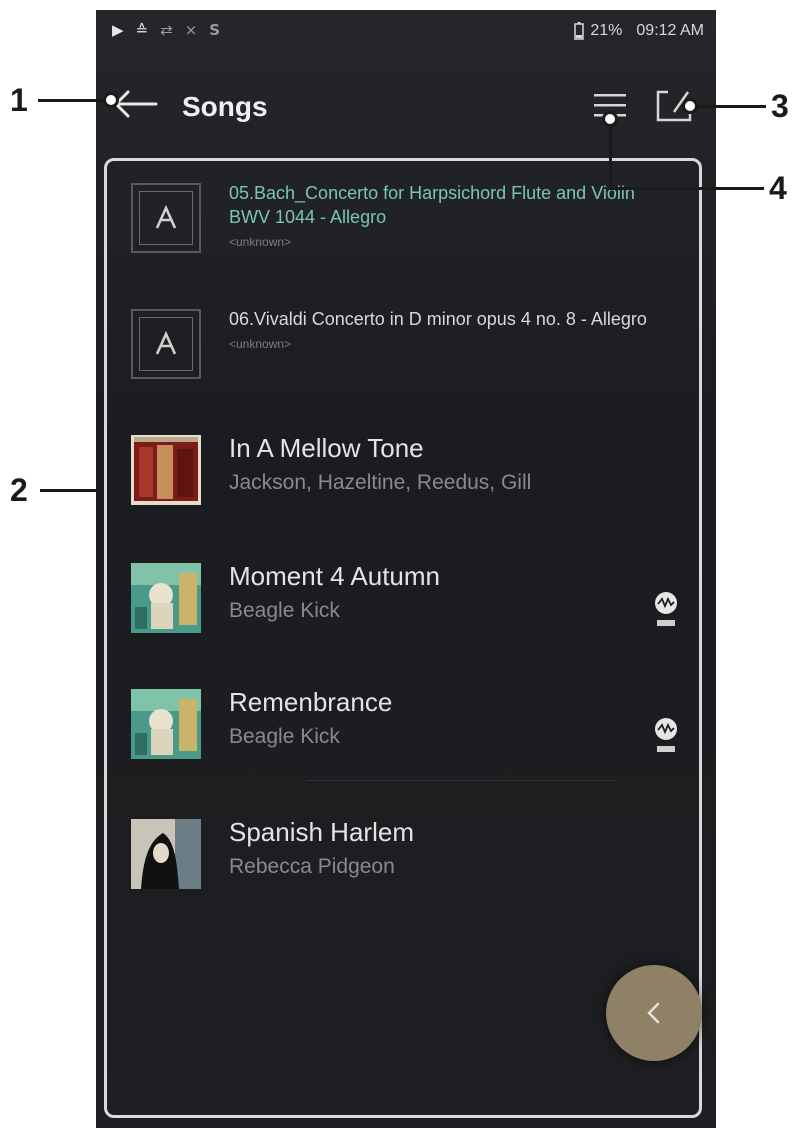 Image resolution: width=801 pixels, height=1128 pixels. What do you see at coordinates (166, 30) in the screenshot?
I see `repeat-icon: ⇄` at bounding box center [166, 30].